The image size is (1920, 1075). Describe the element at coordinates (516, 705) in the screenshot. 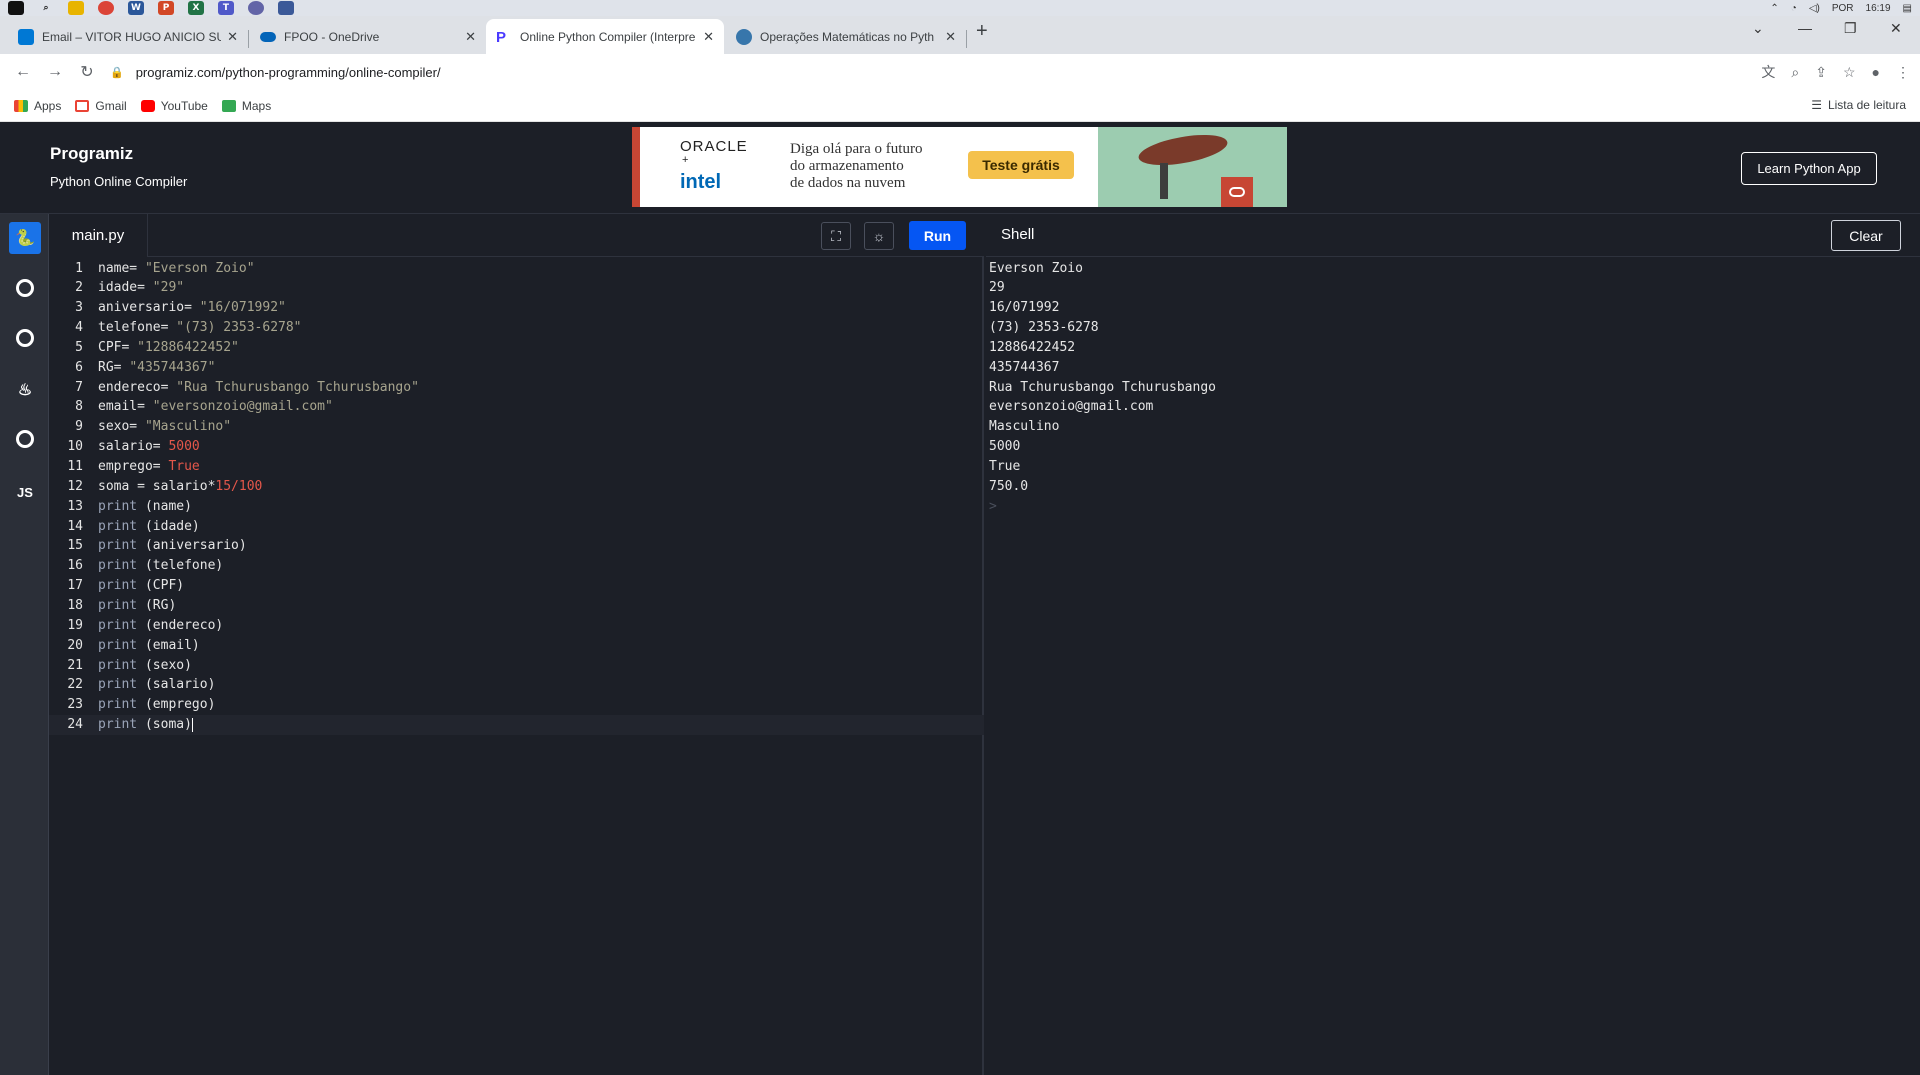

I see `code-line: 23 print (emprego)` at that location.